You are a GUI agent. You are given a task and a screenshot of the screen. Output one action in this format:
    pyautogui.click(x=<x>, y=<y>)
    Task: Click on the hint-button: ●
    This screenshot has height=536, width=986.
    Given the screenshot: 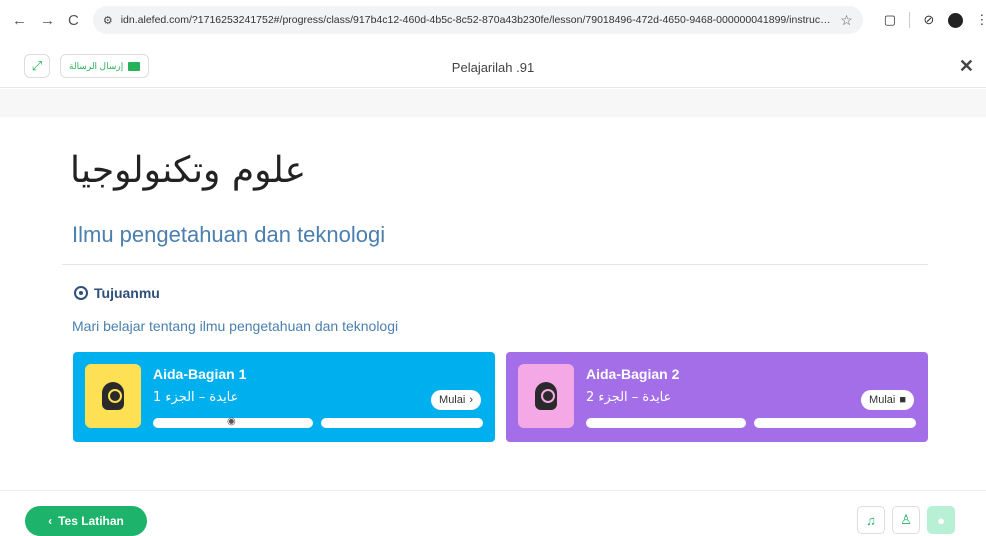 What is the action you would take?
    pyautogui.click(x=941, y=520)
    